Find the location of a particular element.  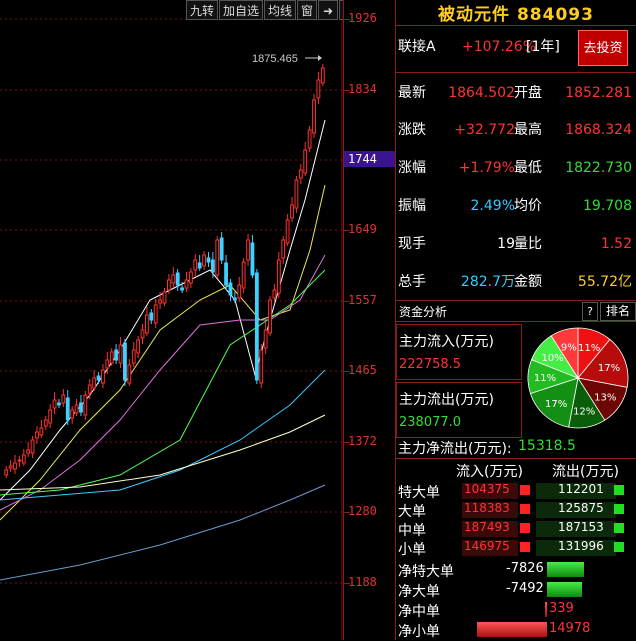

quote-key: 量比 is located at coordinates (528, 244).